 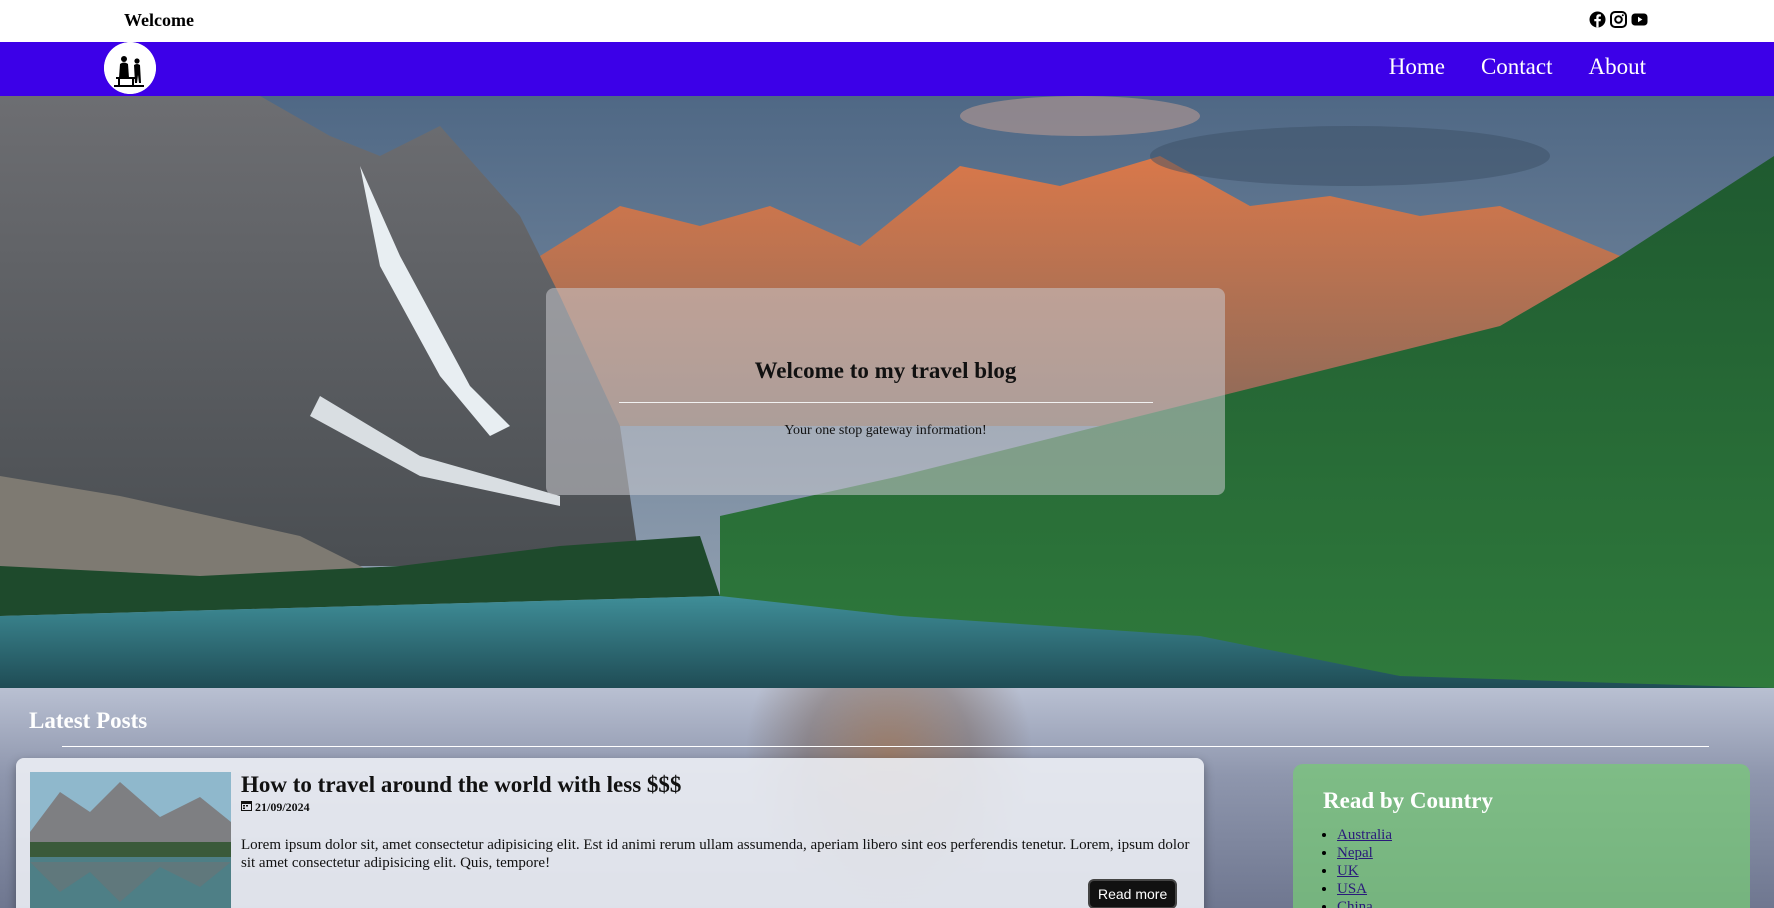 What do you see at coordinates (130, 840) in the screenshot?
I see `post-thumbnail` at bounding box center [130, 840].